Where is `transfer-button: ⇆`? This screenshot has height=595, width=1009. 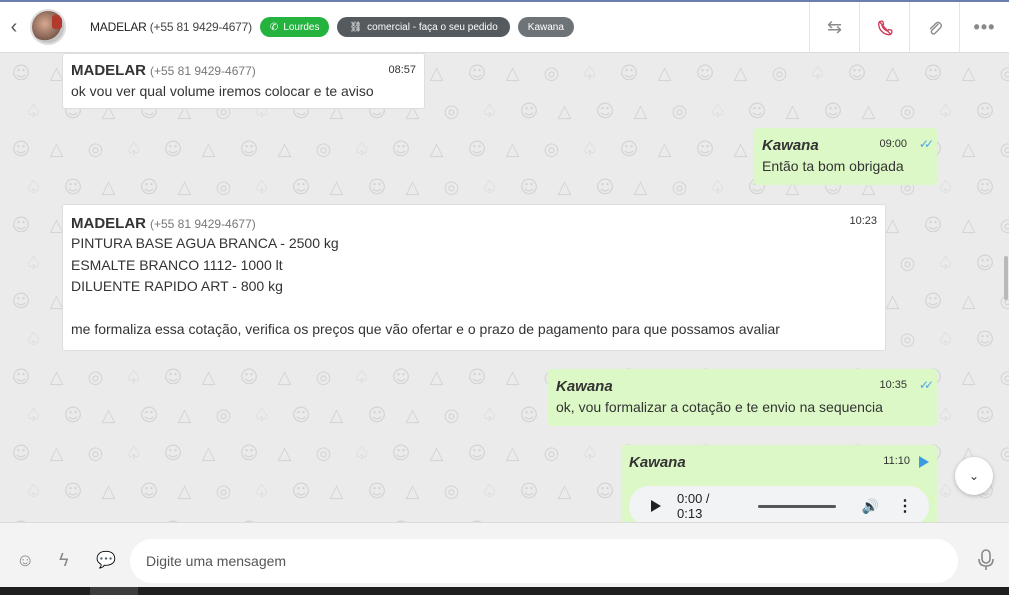 transfer-button: ⇆ is located at coordinates (834, 27).